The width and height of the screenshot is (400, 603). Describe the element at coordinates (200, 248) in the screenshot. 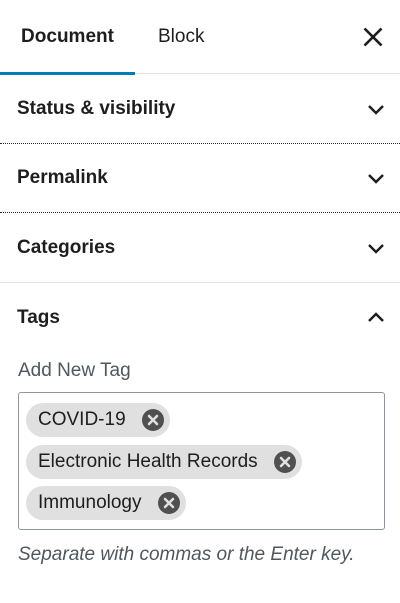

I see `panel-categories: Categories` at that location.